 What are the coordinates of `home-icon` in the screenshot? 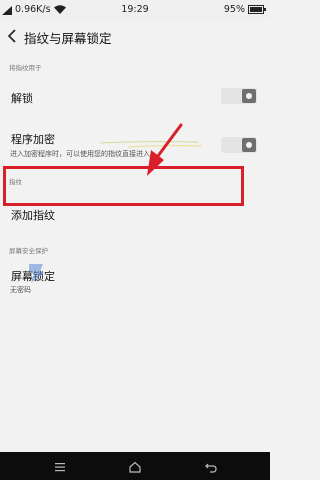 It's located at (135, 466).